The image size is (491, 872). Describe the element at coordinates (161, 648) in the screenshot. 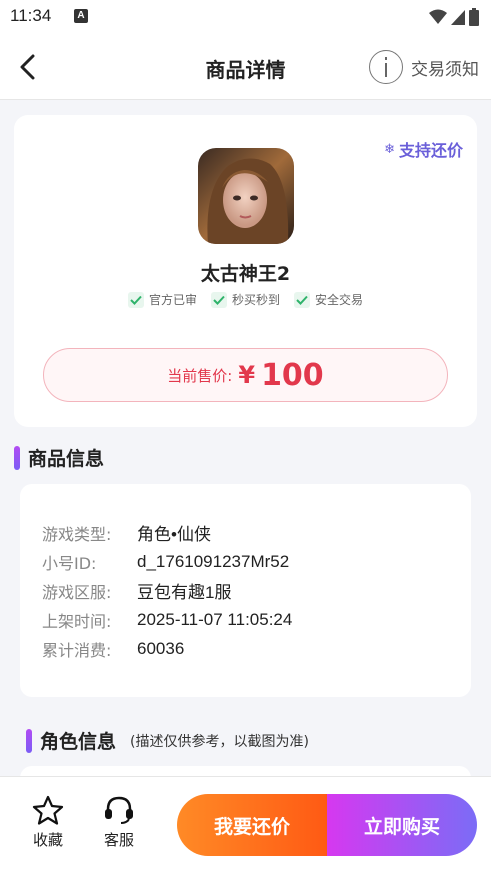

I see `info-value: 60036` at that location.